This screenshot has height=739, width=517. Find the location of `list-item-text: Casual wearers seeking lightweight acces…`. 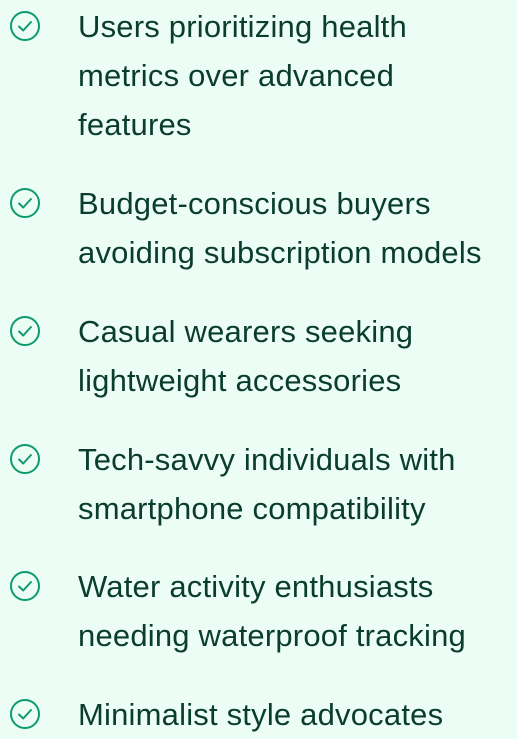

list-item-text: Casual wearers seeking lightweight acces… is located at coordinates (246, 356).